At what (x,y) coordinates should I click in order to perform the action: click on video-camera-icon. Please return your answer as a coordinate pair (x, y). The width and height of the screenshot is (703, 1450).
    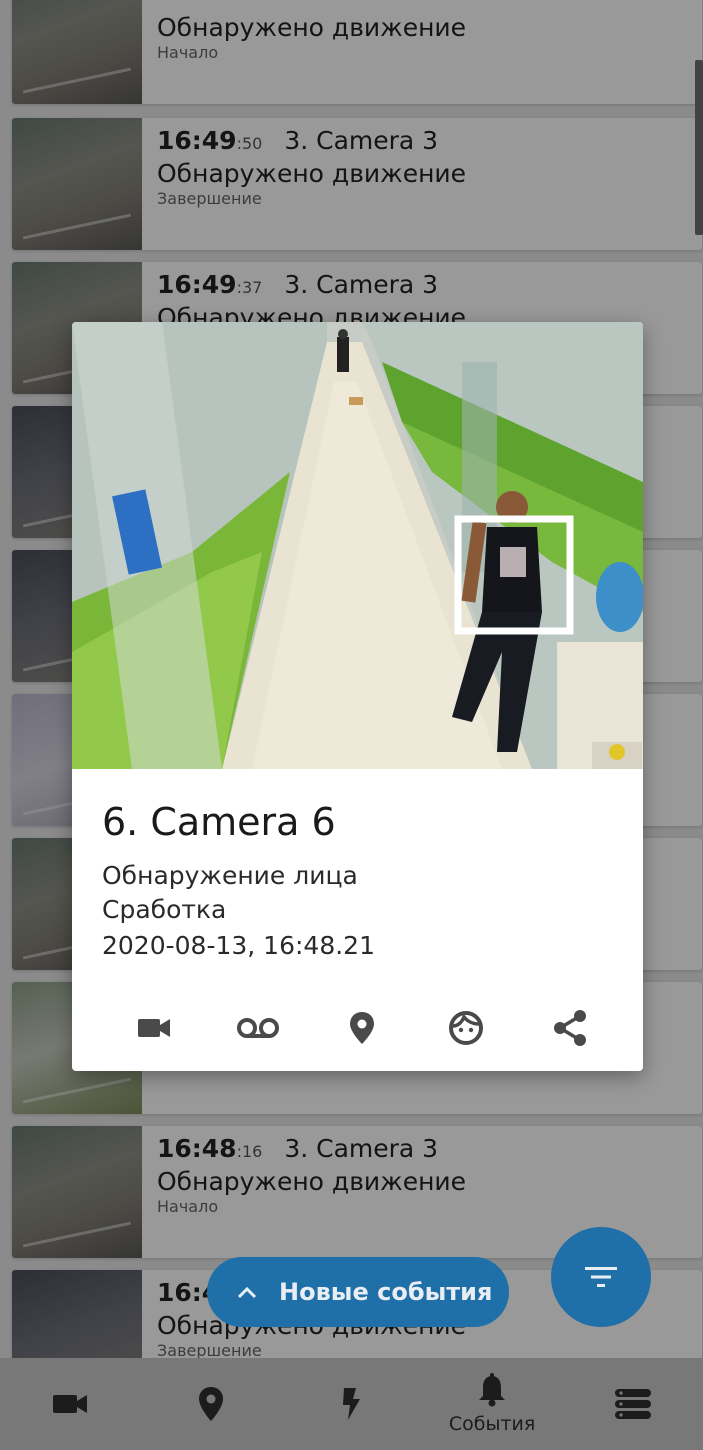
    Looking at the image, I should click on (154, 1028).